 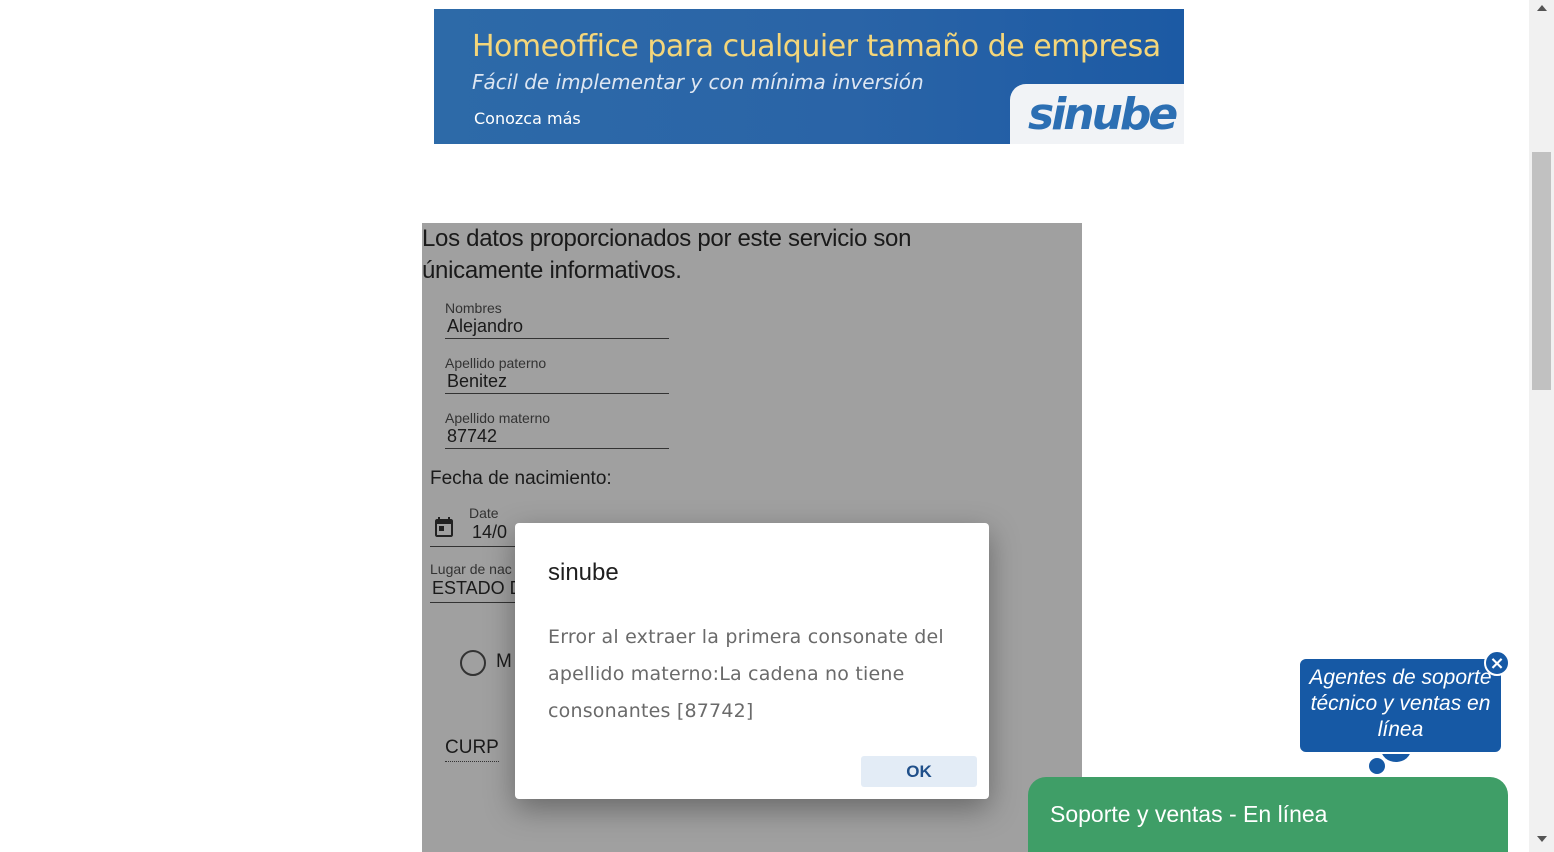 I want to click on chat-bar: Soporte y ventas - En línea, so click(x=1268, y=814).